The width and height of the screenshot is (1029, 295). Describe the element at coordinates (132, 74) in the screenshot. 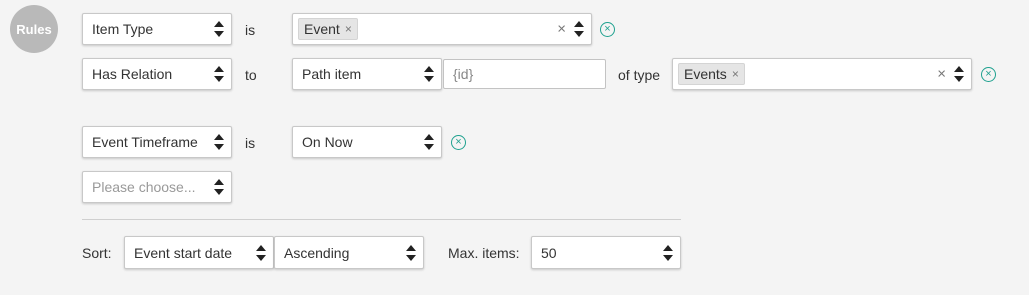

I see `rule2-field-value: Has Relation` at that location.